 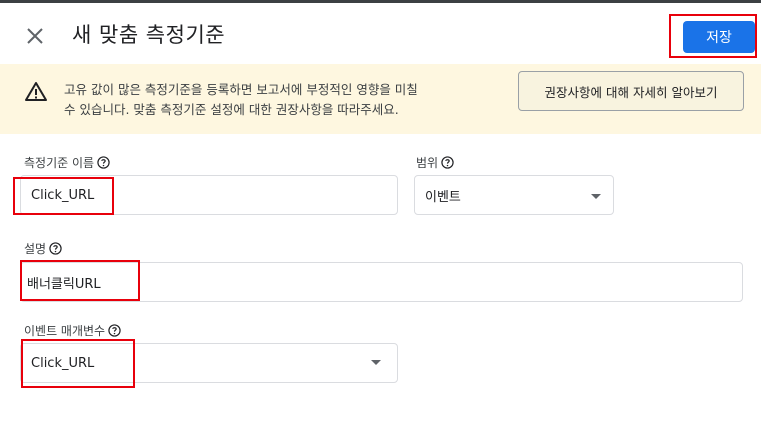 What do you see at coordinates (380, 33) in the screenshot?
I see `dialog-header: 새 맞춤 측정기준 저장` at bounding box center [380, 33].